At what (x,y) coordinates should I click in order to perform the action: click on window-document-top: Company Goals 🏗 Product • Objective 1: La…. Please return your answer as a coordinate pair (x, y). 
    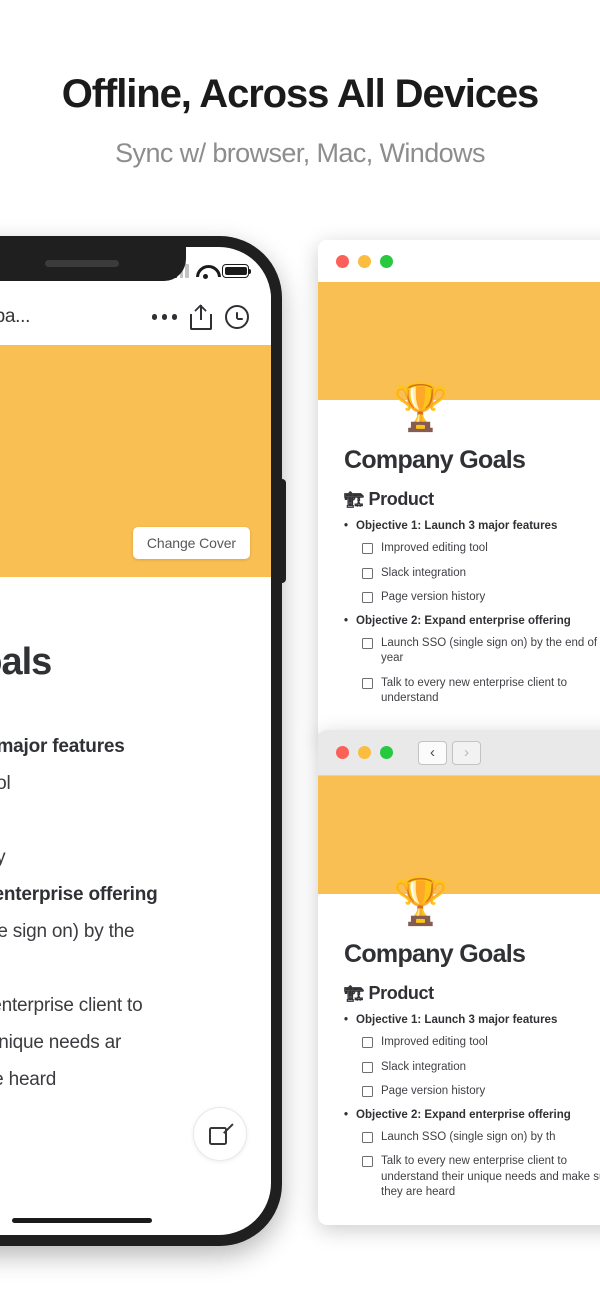
    Looking at the image, I should click on (459, 553).